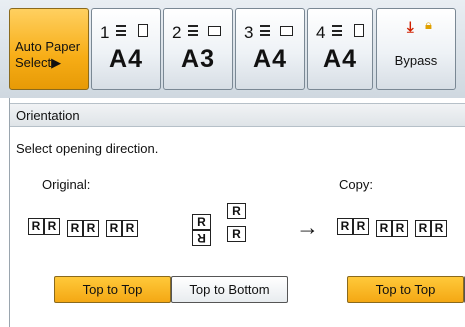 This screenshot has height=327, width=465. I want to click on right-arrow-icon: →, so click(307, 227).